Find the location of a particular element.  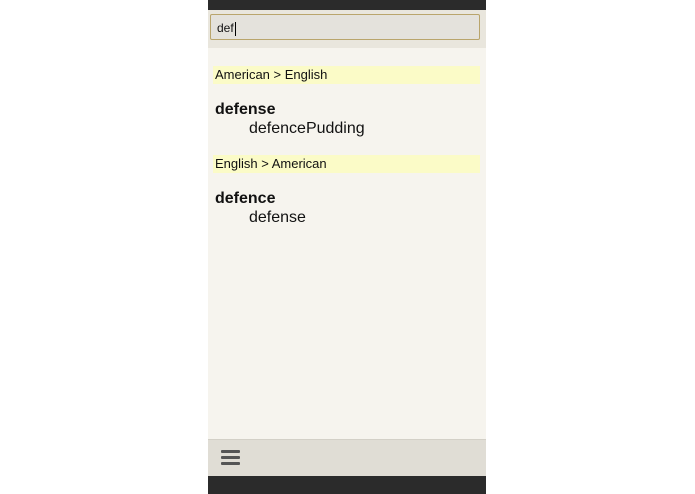

list-item: defense defencePudding is located at coordinates (350, 119).